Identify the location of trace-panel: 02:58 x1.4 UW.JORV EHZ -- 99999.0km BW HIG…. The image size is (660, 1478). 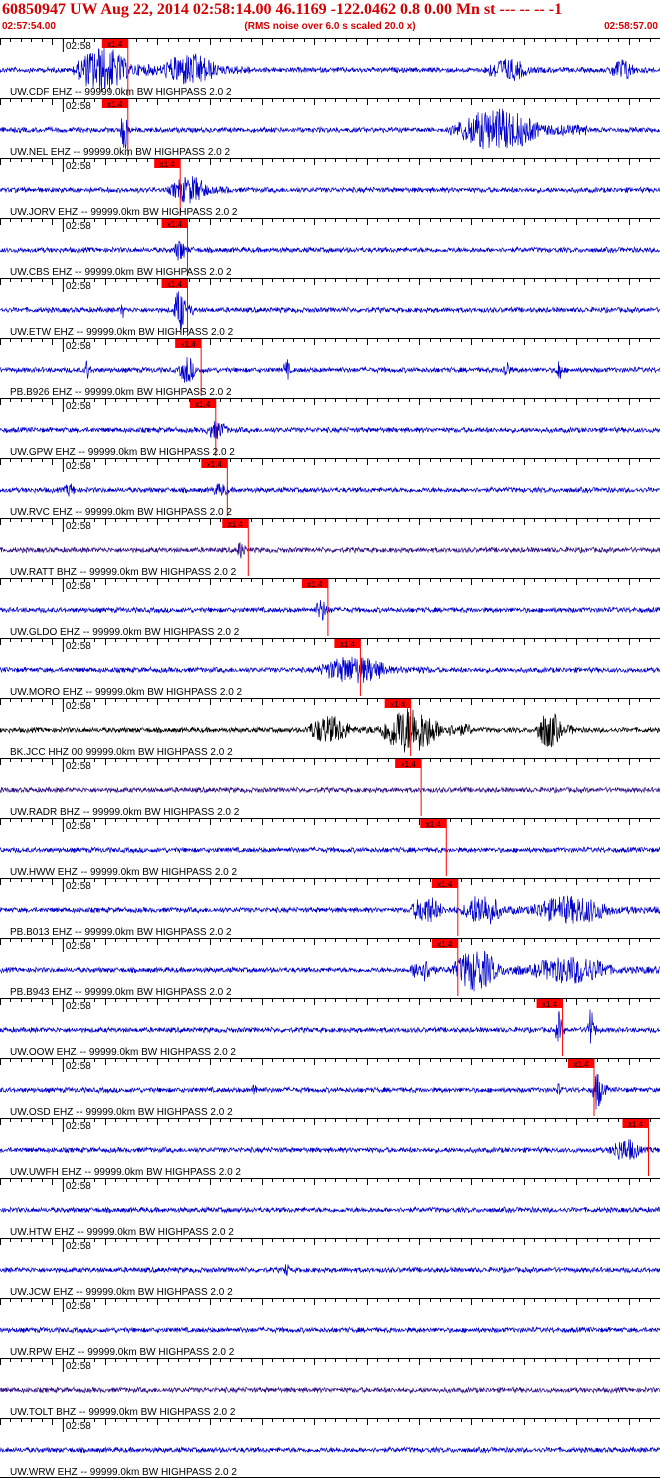
(330, 188).